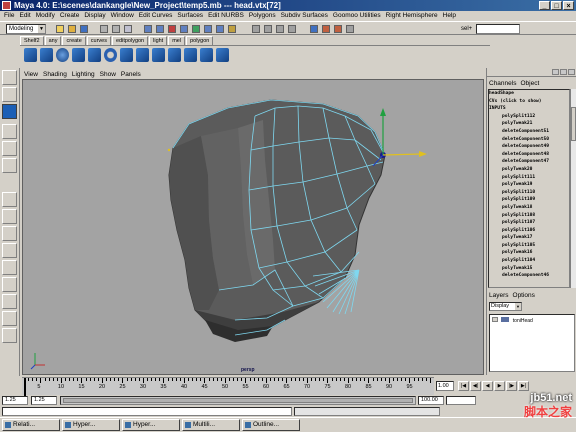 The height and width of the screenshot is (432, 576). Describe the element at coordinates (529, 261) in the screenshot. I see `input-node-item: polySplit104` at that location.